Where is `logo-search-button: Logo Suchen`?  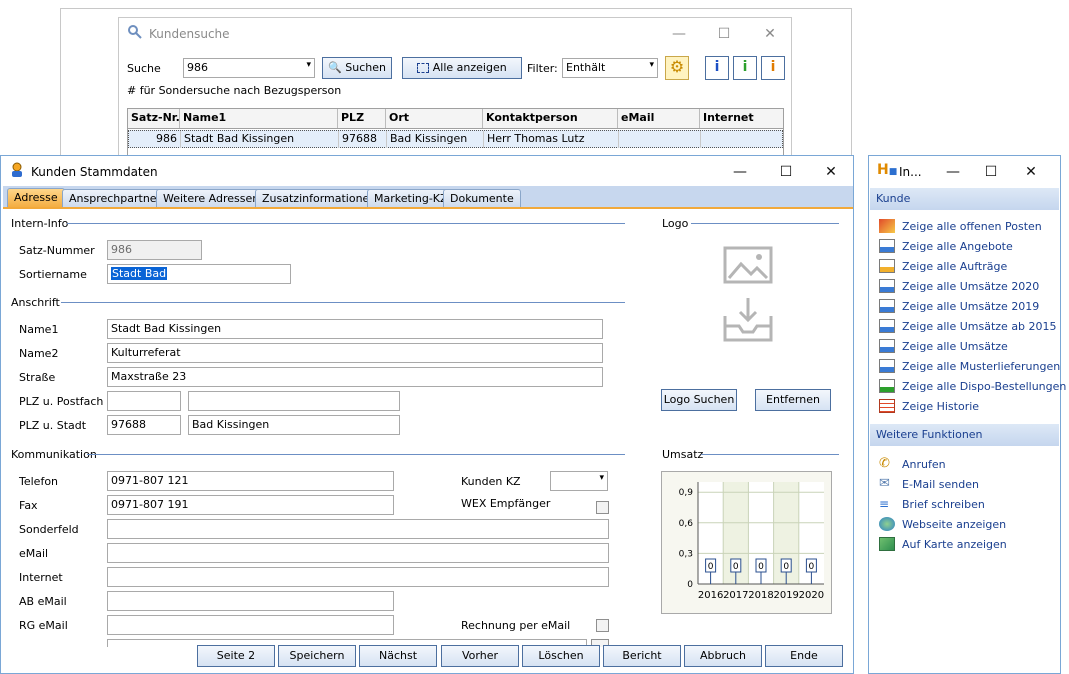
logo-search-button: Logo Suchen is located at coordinates (699, 400).